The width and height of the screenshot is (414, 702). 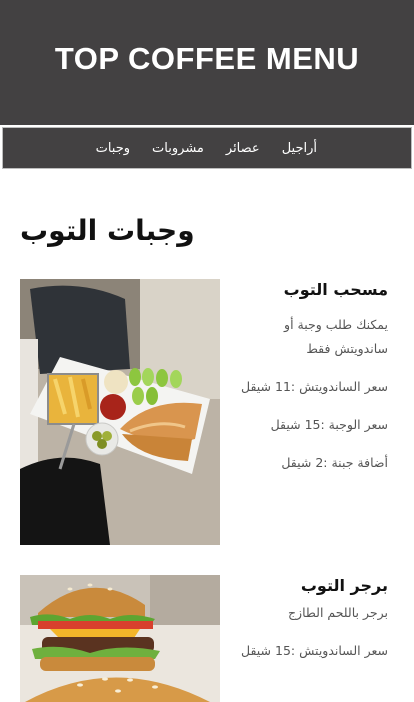 I want to click on nav-item-meals: وجبات, so click(x=113, y=148).